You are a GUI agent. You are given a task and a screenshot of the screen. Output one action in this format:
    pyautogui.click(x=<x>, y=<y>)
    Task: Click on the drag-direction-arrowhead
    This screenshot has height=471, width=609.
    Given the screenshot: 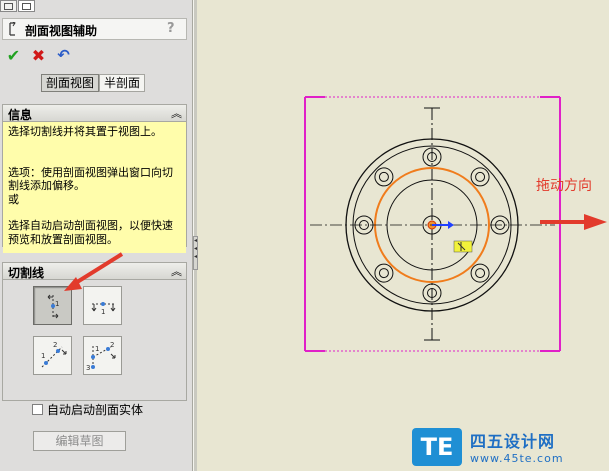 What is the action you would take?
    pyautogui.click(x=595, y=222)
    